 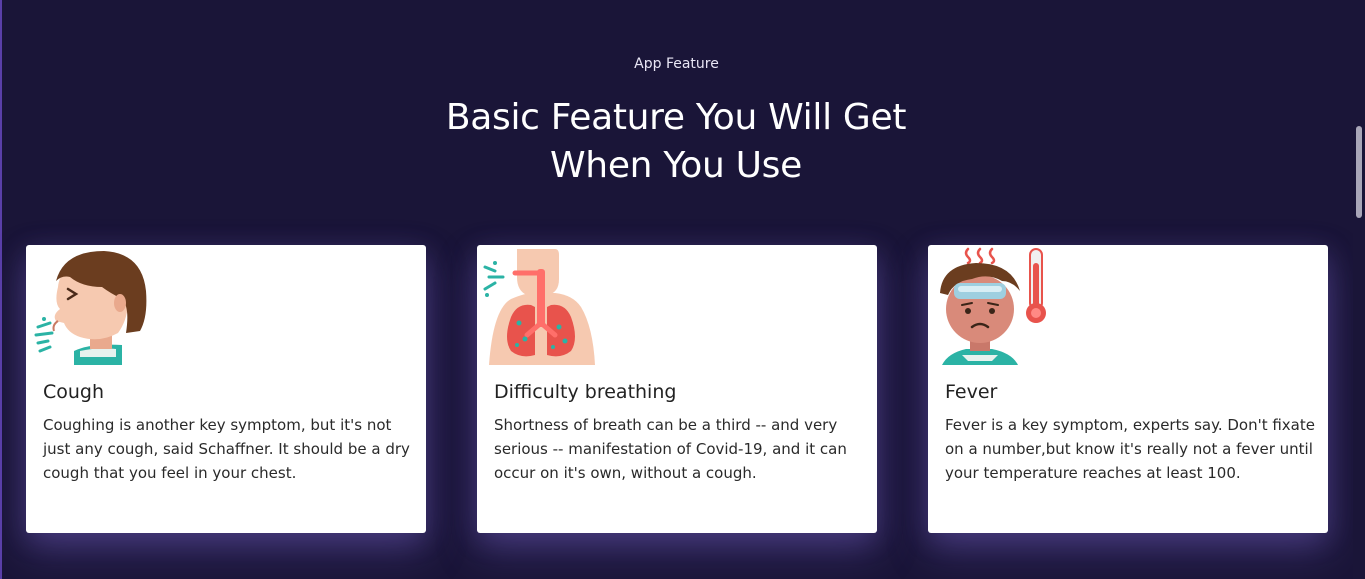 What do you see at coordinates (676, 142) in the screenshot?
I see `section-headline: Basic Feature You Will Get When You Use` at bounding box center [676, 142].